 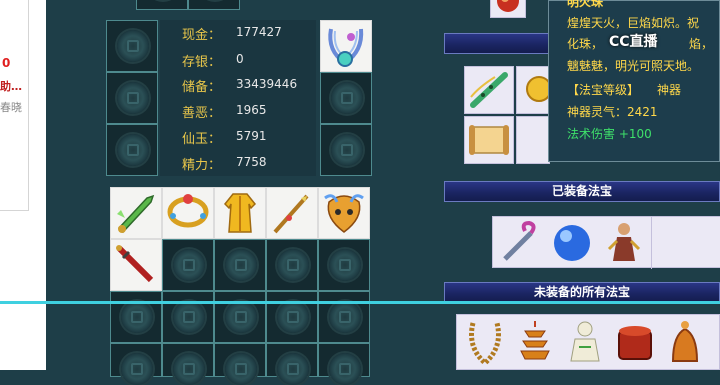 I want to click on jade-blade-icon, so click(x=136, y=214).